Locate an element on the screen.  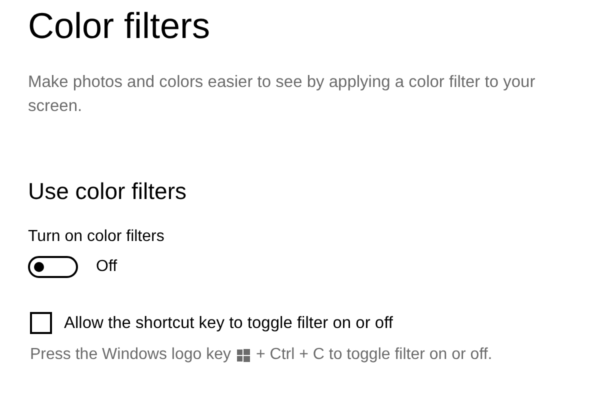
checkbox-label: Allow the shortcut key to toggle filter on or off is located at coordinates (228, 323).